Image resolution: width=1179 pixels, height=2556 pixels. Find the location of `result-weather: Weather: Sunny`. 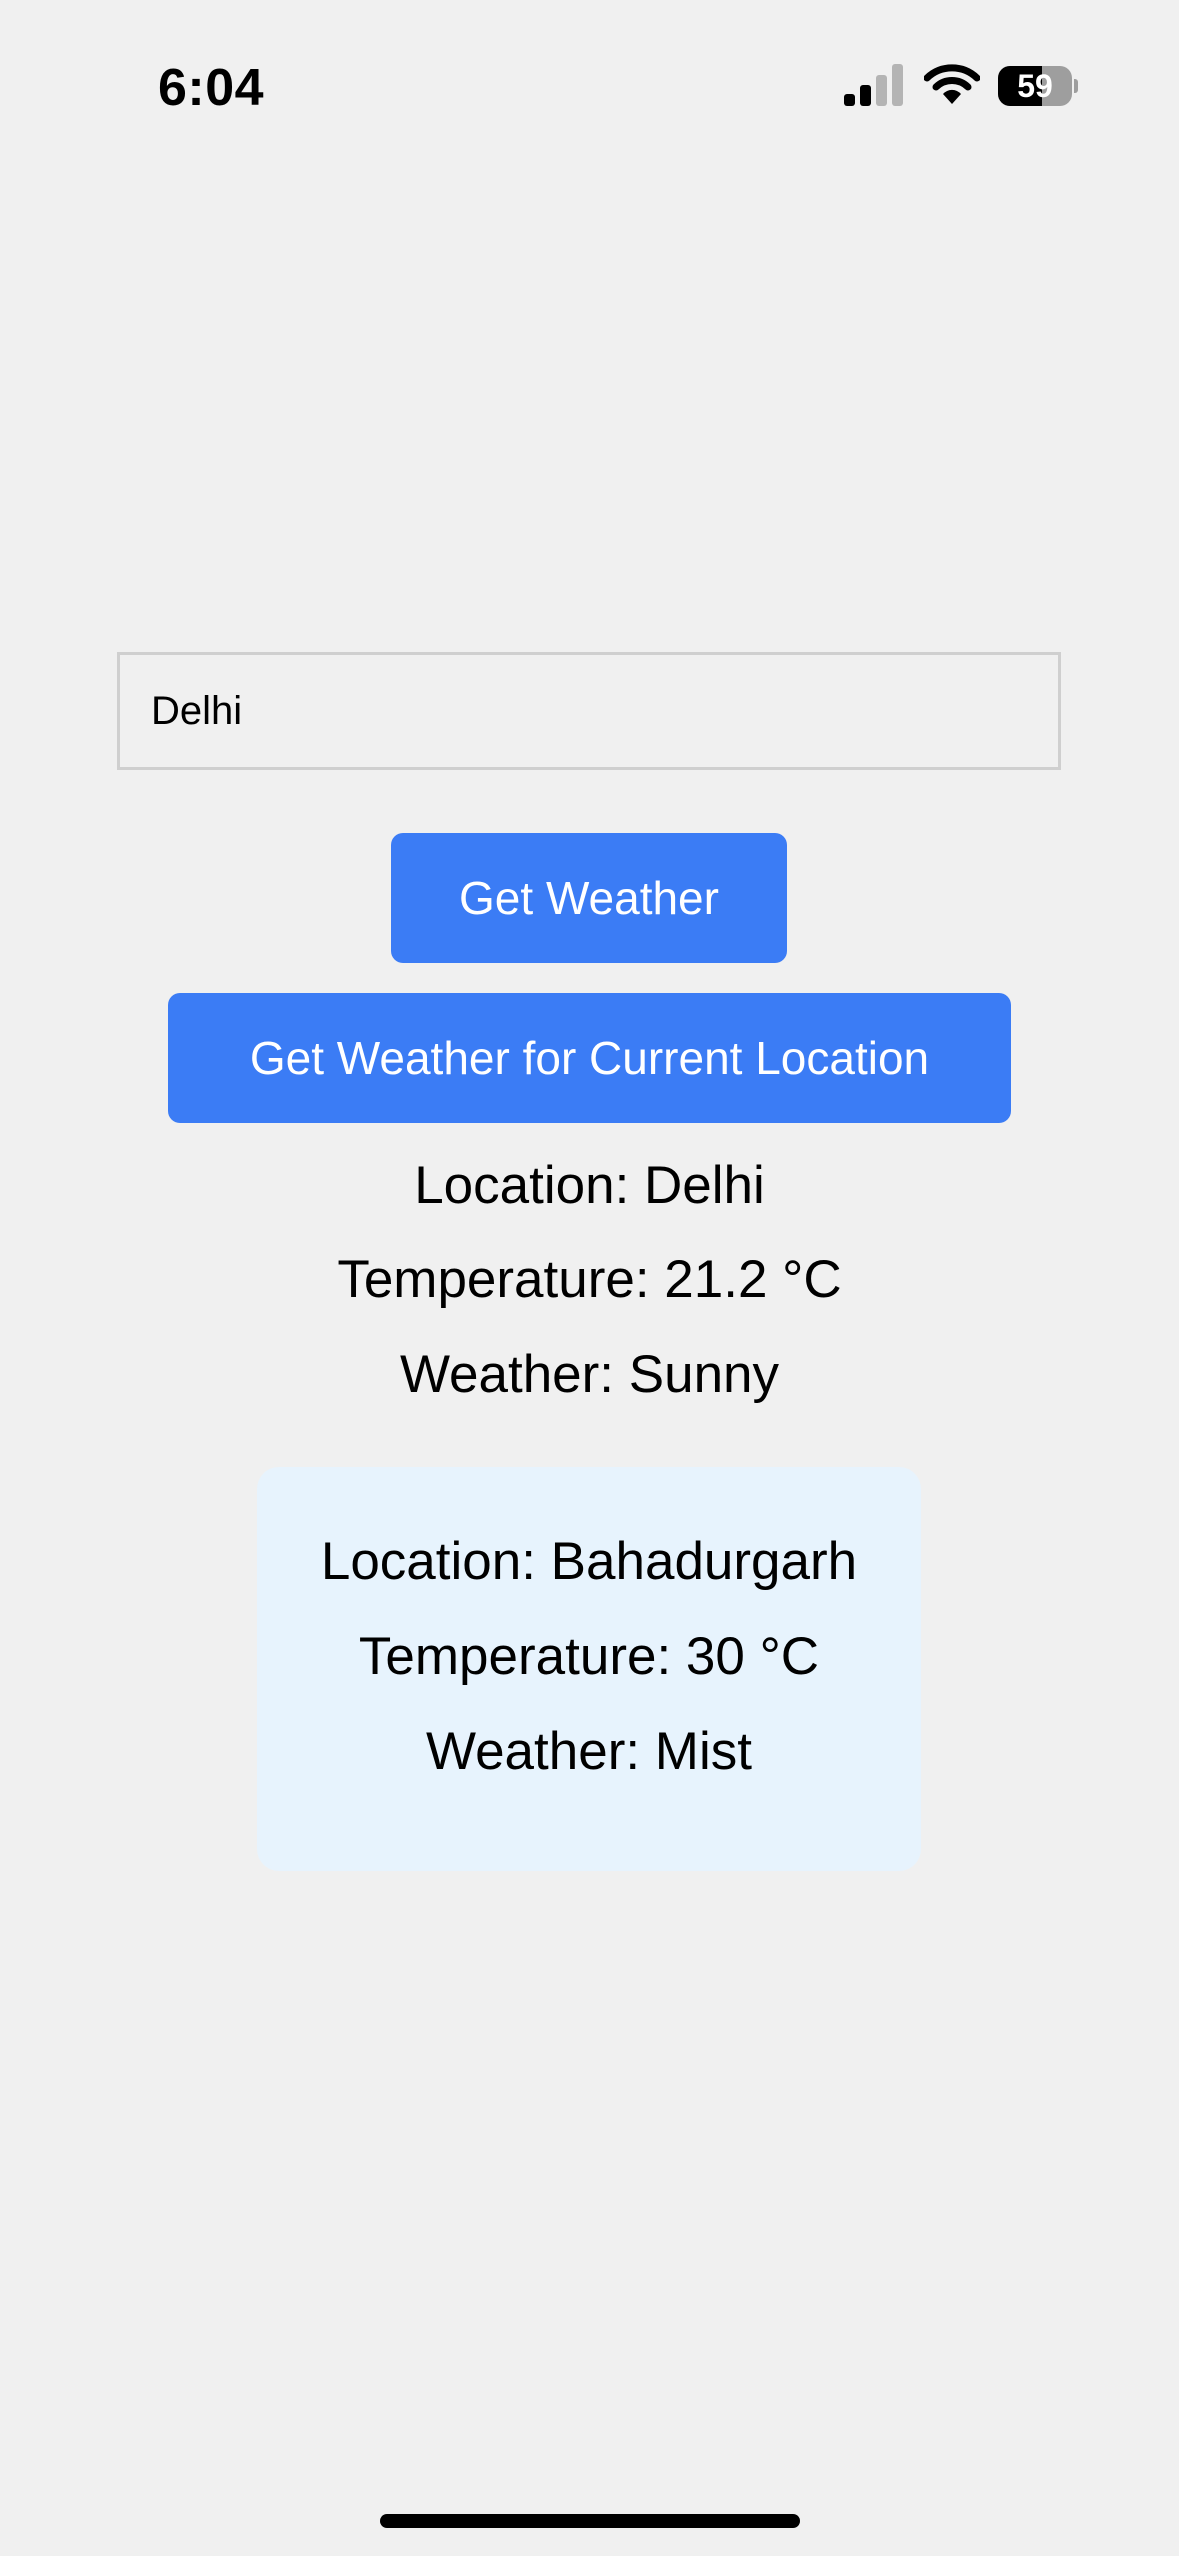

result-weather: Weather: Sunny is located at coordinates (589, 1374).